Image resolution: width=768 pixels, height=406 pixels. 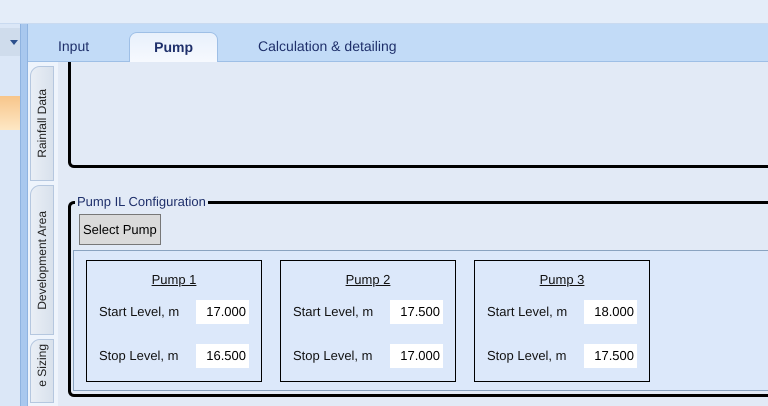 What do you see at coordinates (42, 371) in the screenshot?
I see `side-tab: e Sizing` at bounding box center [42, 371].